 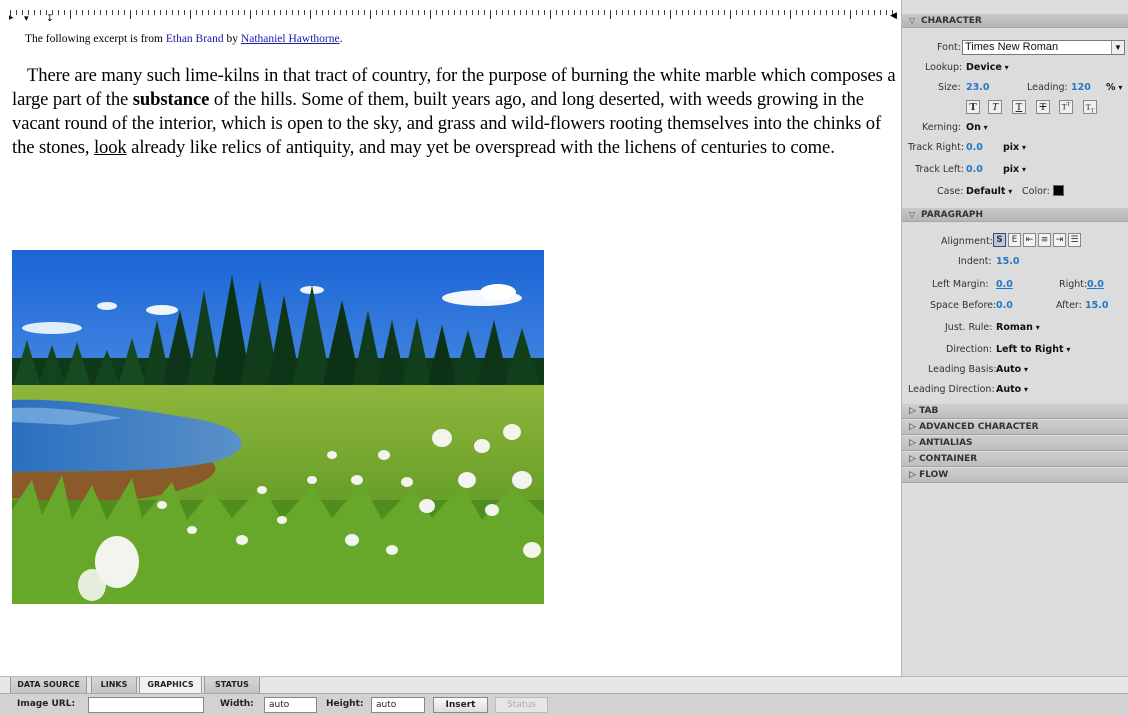 What do you see at coordinates (1073, 284) in the screenshot?
I see `right-margin-label: Right:` at bounding box center [1073, 284].